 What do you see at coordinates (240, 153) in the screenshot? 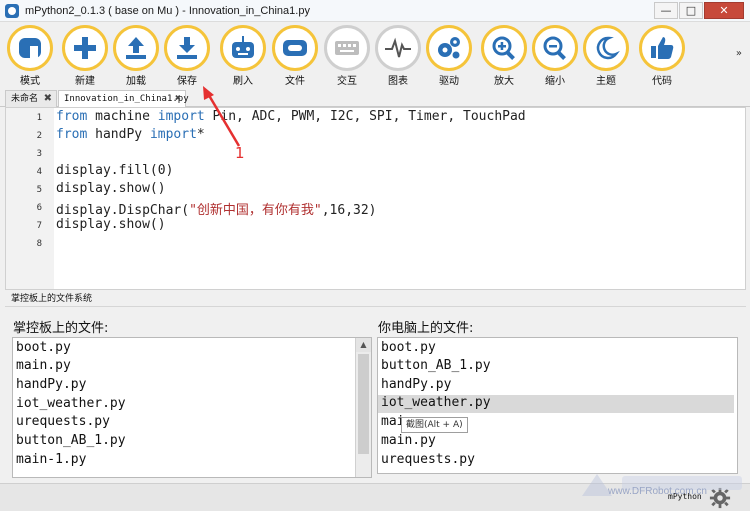
I see `annotation-number: 1` at bounding box center [240, 153].